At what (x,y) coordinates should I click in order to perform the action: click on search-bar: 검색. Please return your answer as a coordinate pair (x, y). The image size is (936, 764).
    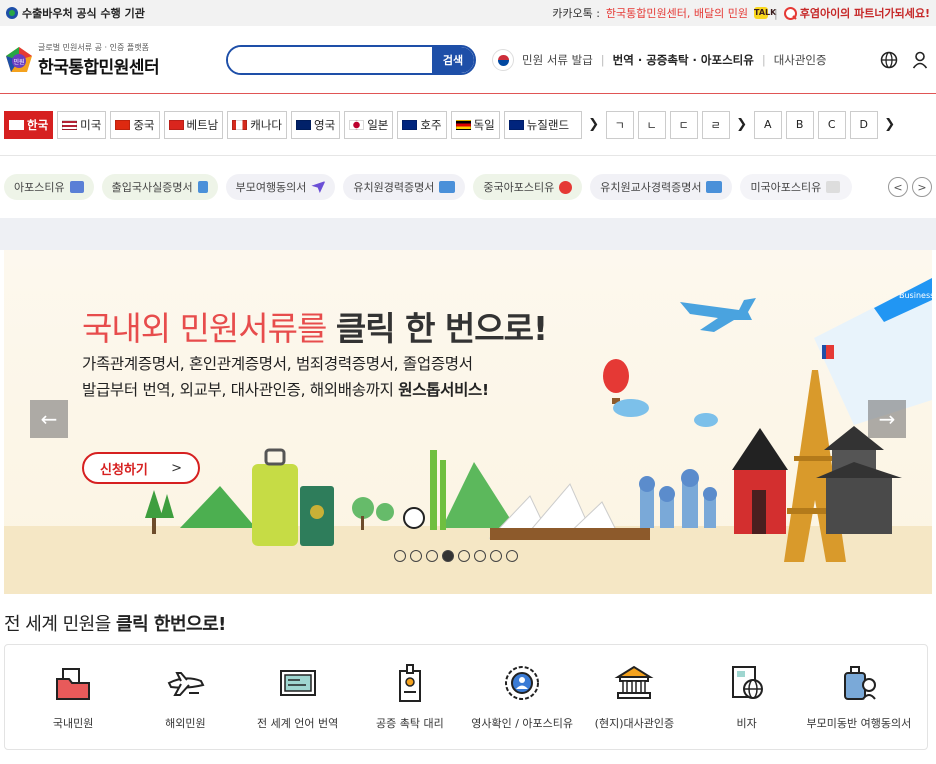
    Looking at the image, I should click on (351, 59).